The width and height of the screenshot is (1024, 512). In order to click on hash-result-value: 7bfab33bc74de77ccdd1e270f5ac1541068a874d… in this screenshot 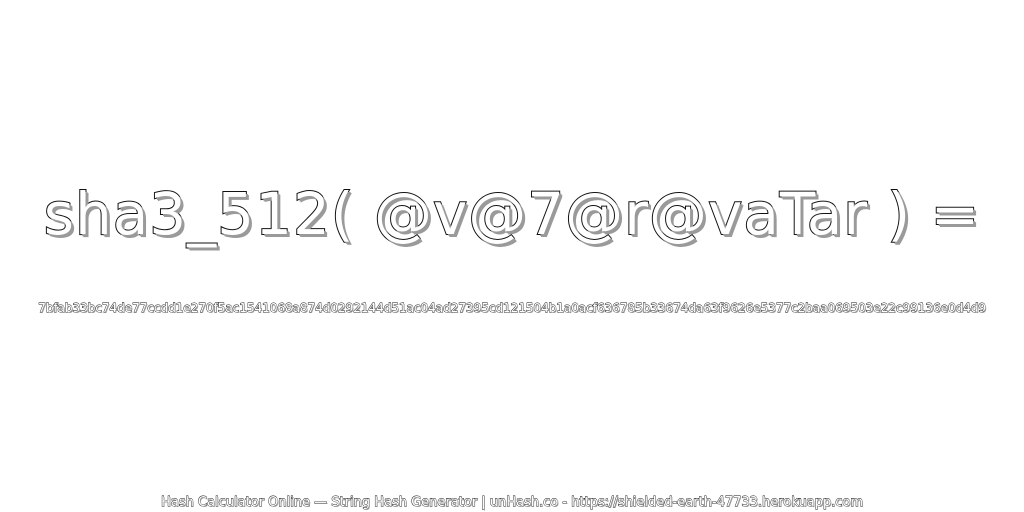, I will do `click(512, 308)`.